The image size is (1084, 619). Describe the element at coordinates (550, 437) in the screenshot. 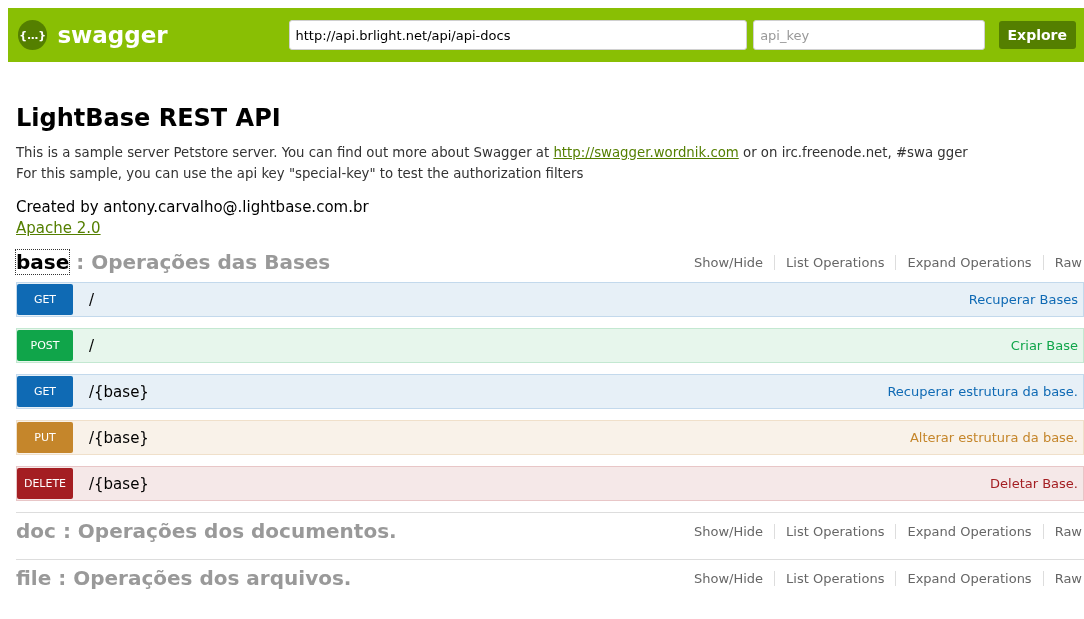

I see `operation-row: PUT /{base} Alterar estrutura da base.` at that location.